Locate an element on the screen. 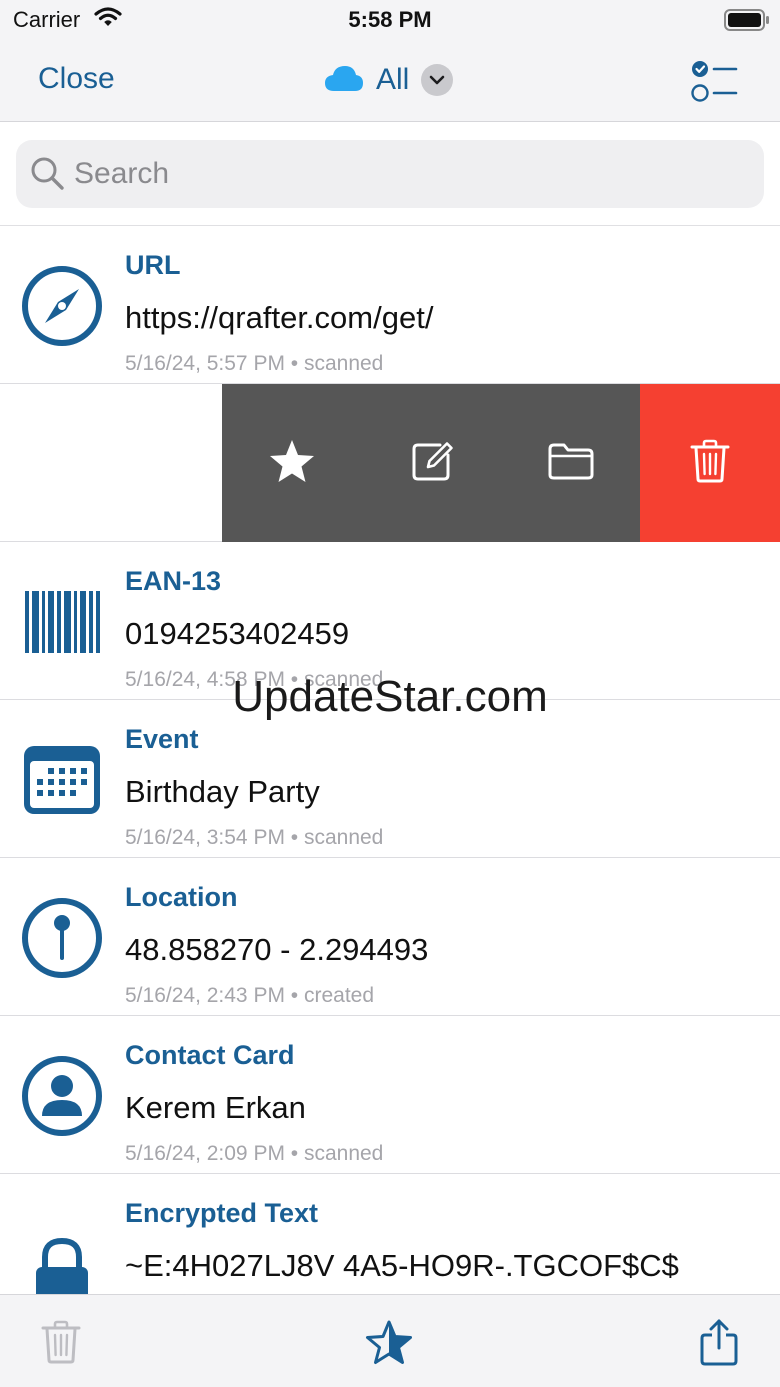  item-value: Birthday Party is located at coordinates (222, 791).